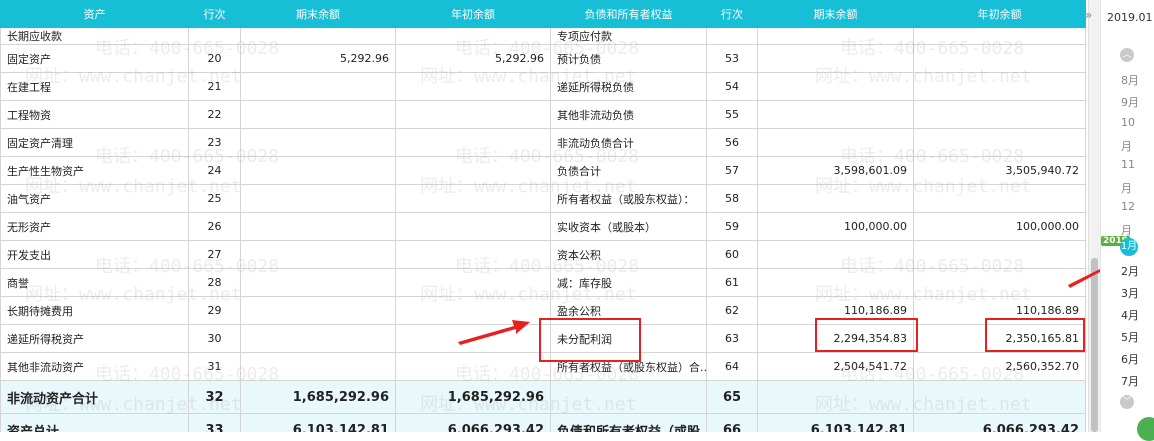  I want to click on month-item: 3月, so click(1130, 293).